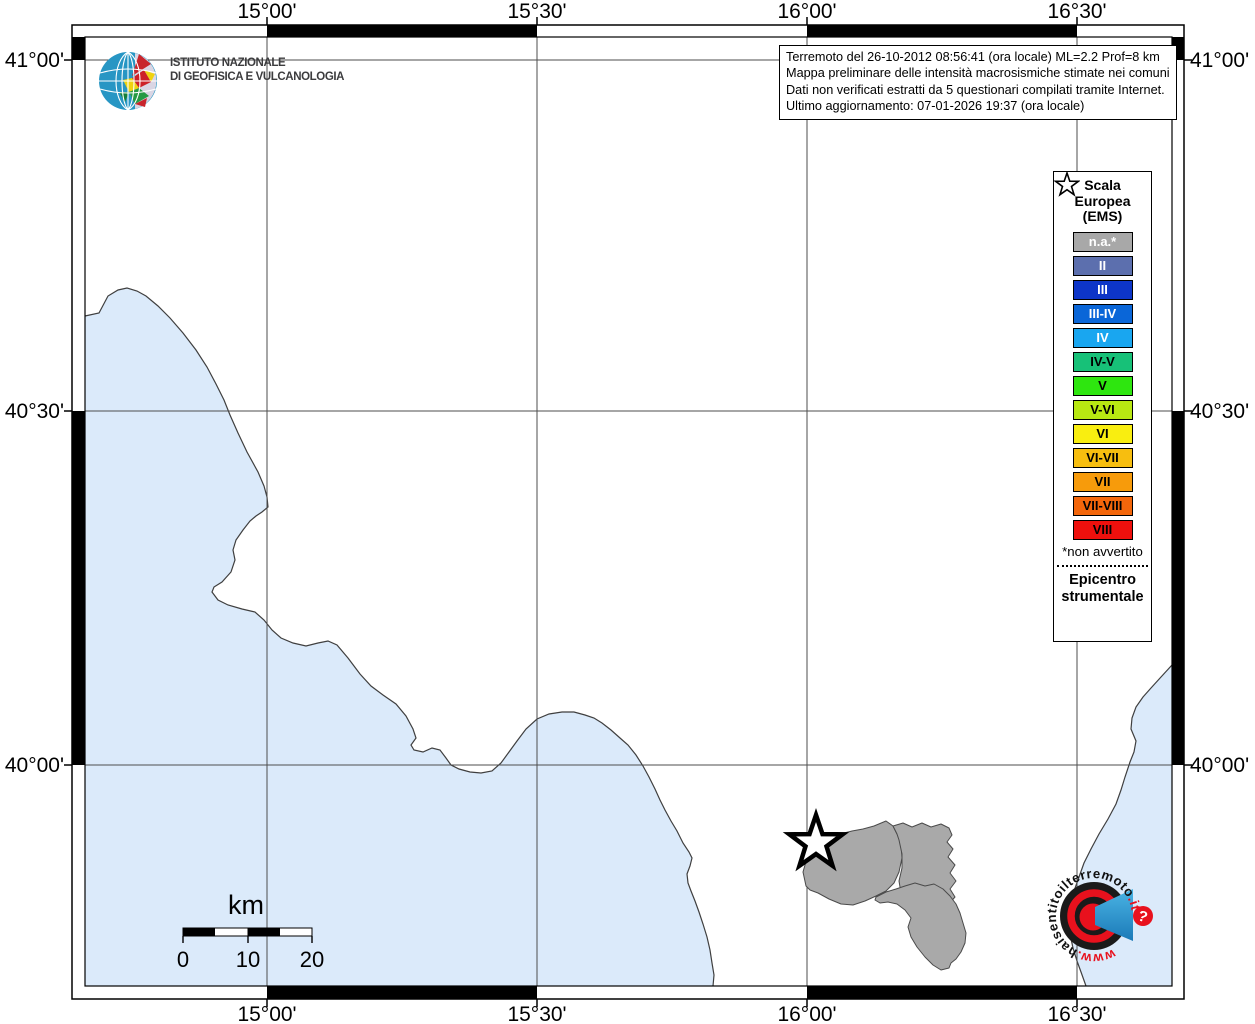 The height and width of the screenshot is (1024, 1255). Describe the element at coordinates (1219, 60) in the screenshot. I see `axis-label-right-1: 41°00'` at that location.